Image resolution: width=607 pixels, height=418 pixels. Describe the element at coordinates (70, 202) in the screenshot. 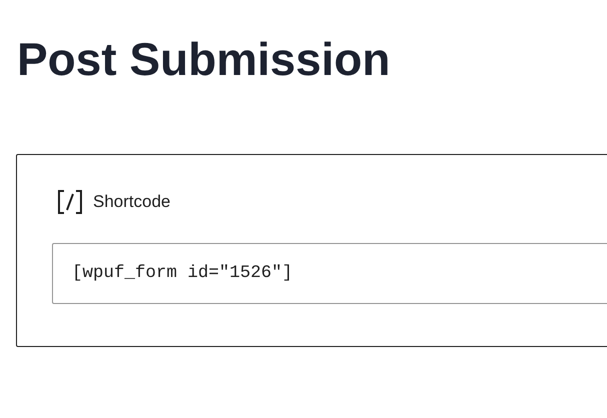

I see `shortcode-icon` at that location.